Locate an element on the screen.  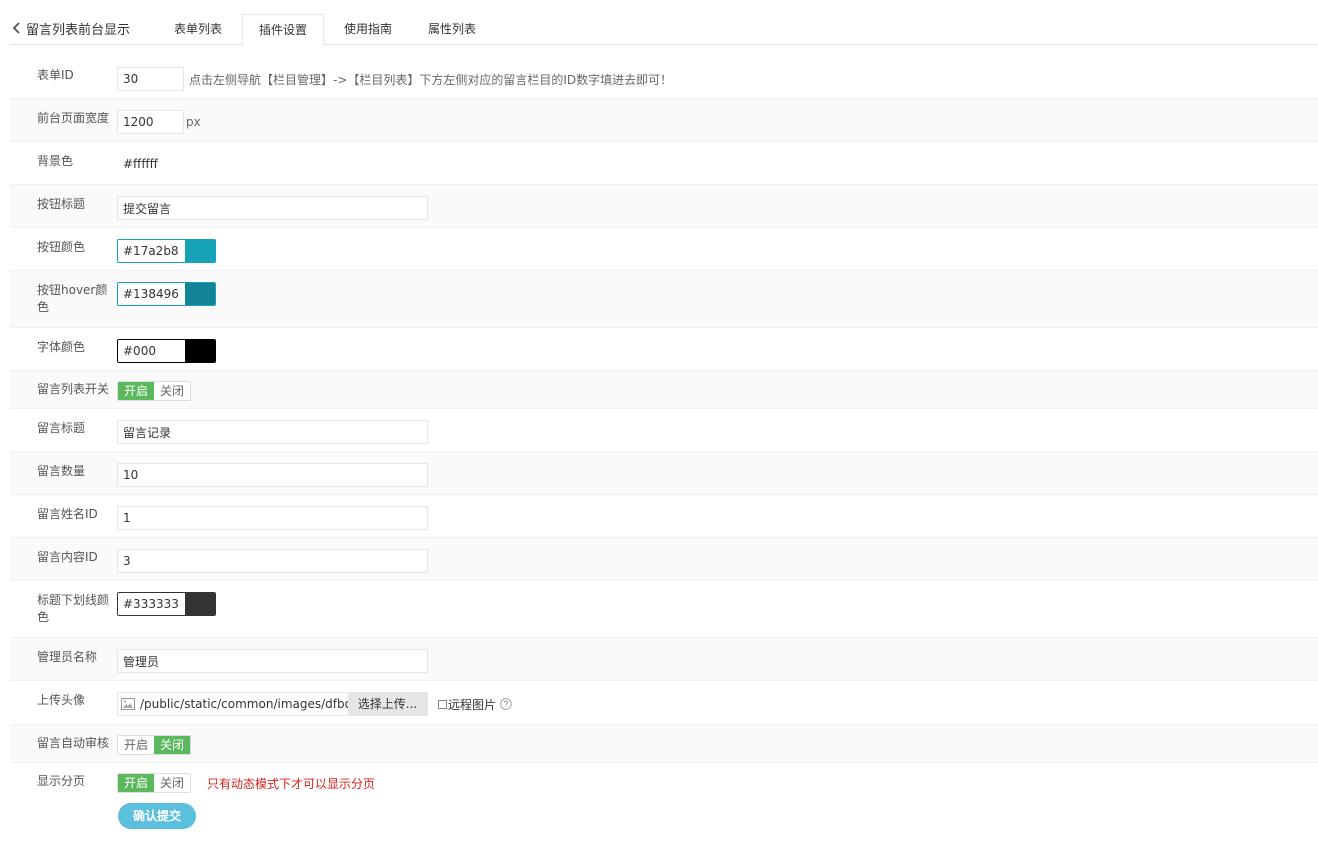
list-switch-toggle: 开启 关闭 is located at coordinates (154, 391).